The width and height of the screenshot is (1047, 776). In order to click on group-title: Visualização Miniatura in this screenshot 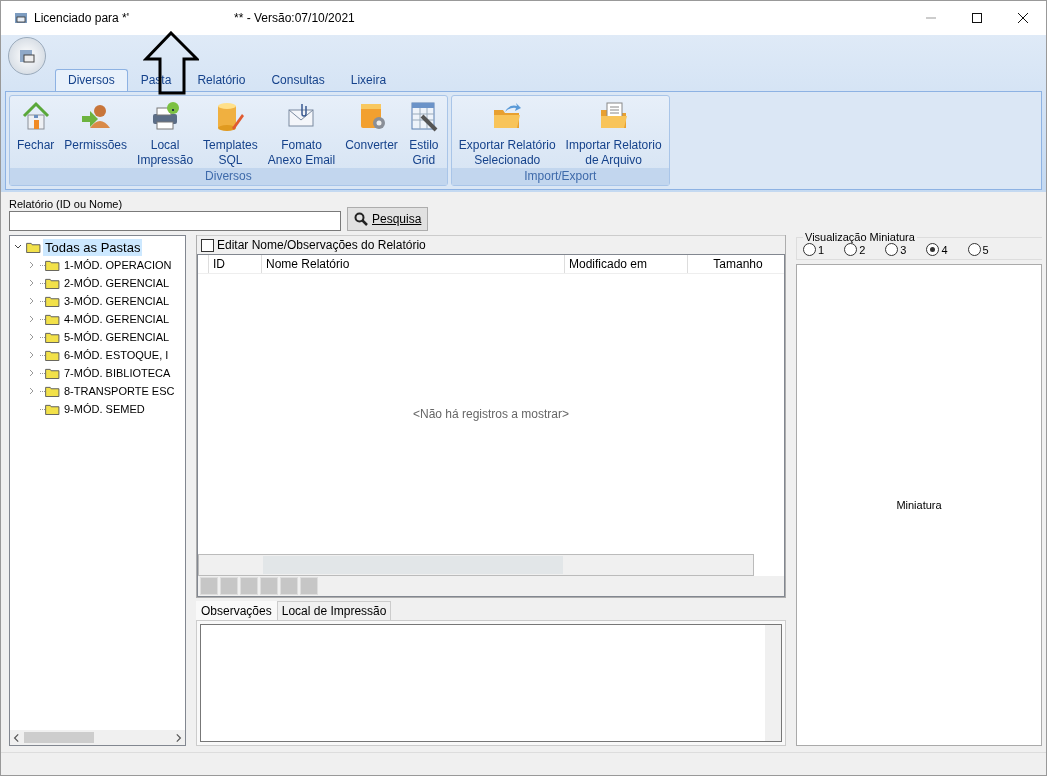, I will do `click(860, 237)`.